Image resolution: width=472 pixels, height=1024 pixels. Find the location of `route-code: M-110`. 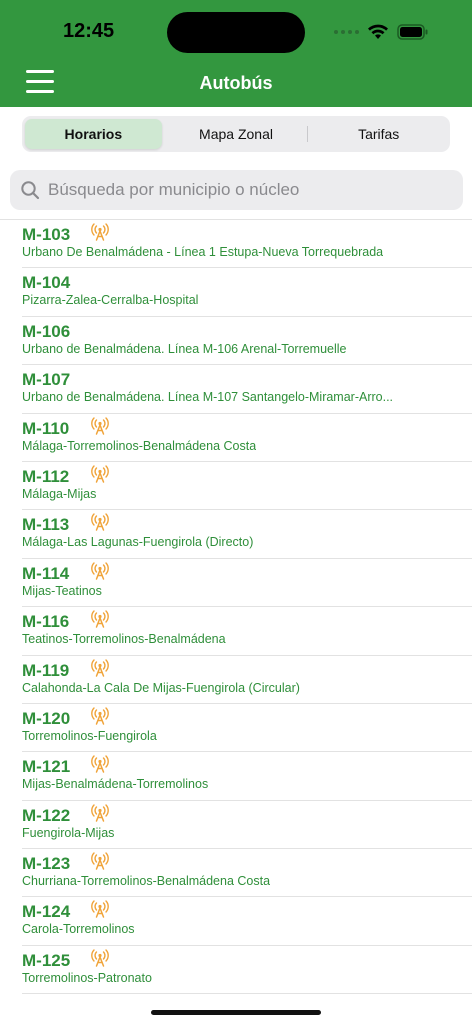

route-code: M-110 is located at coordinates (46, 428).